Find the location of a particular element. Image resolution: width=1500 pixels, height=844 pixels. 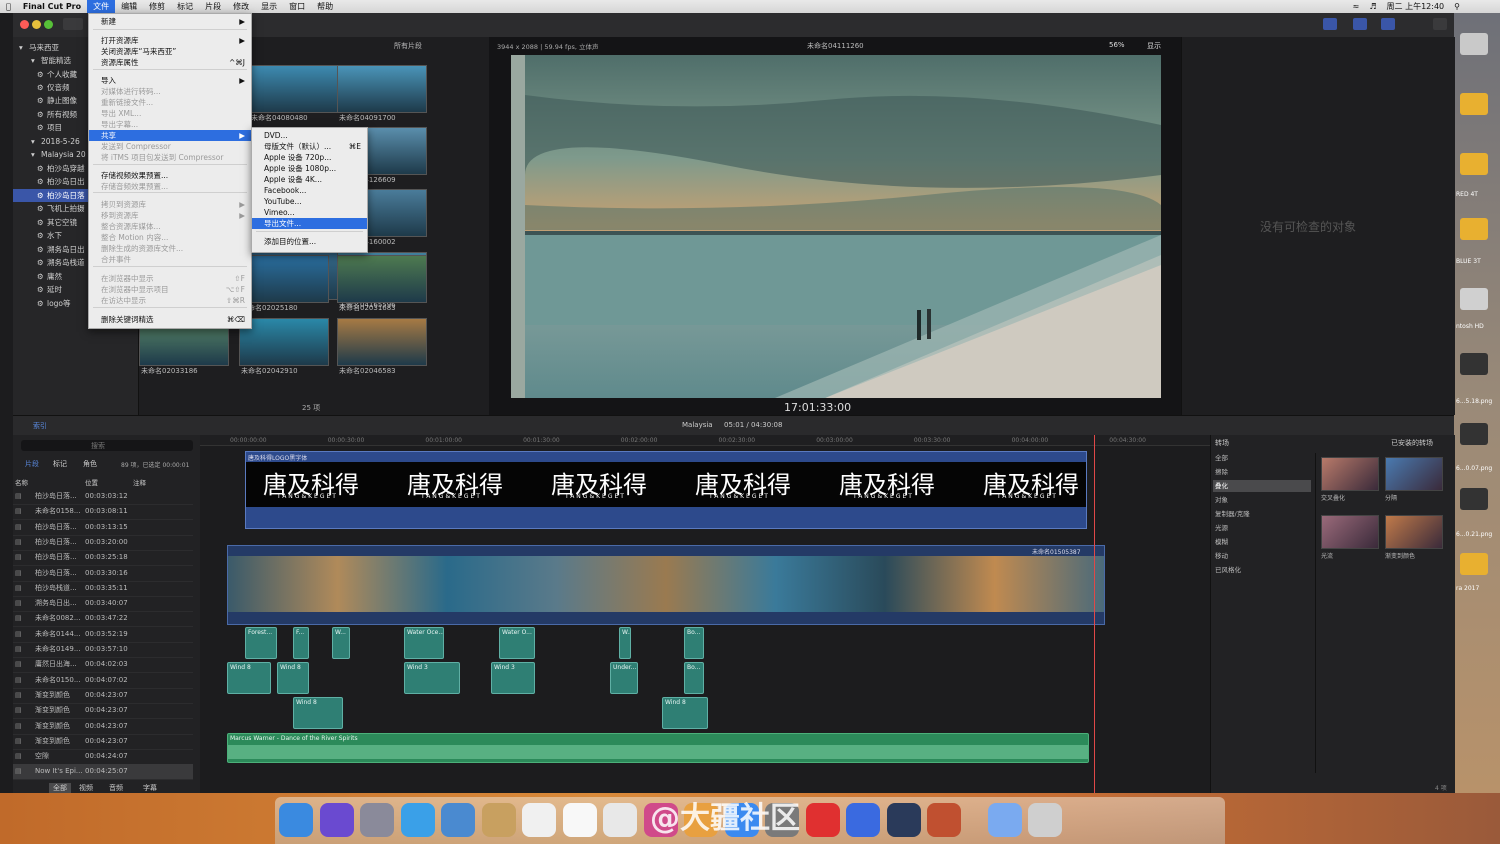

close-window-button is located at coordinates (24, 24).